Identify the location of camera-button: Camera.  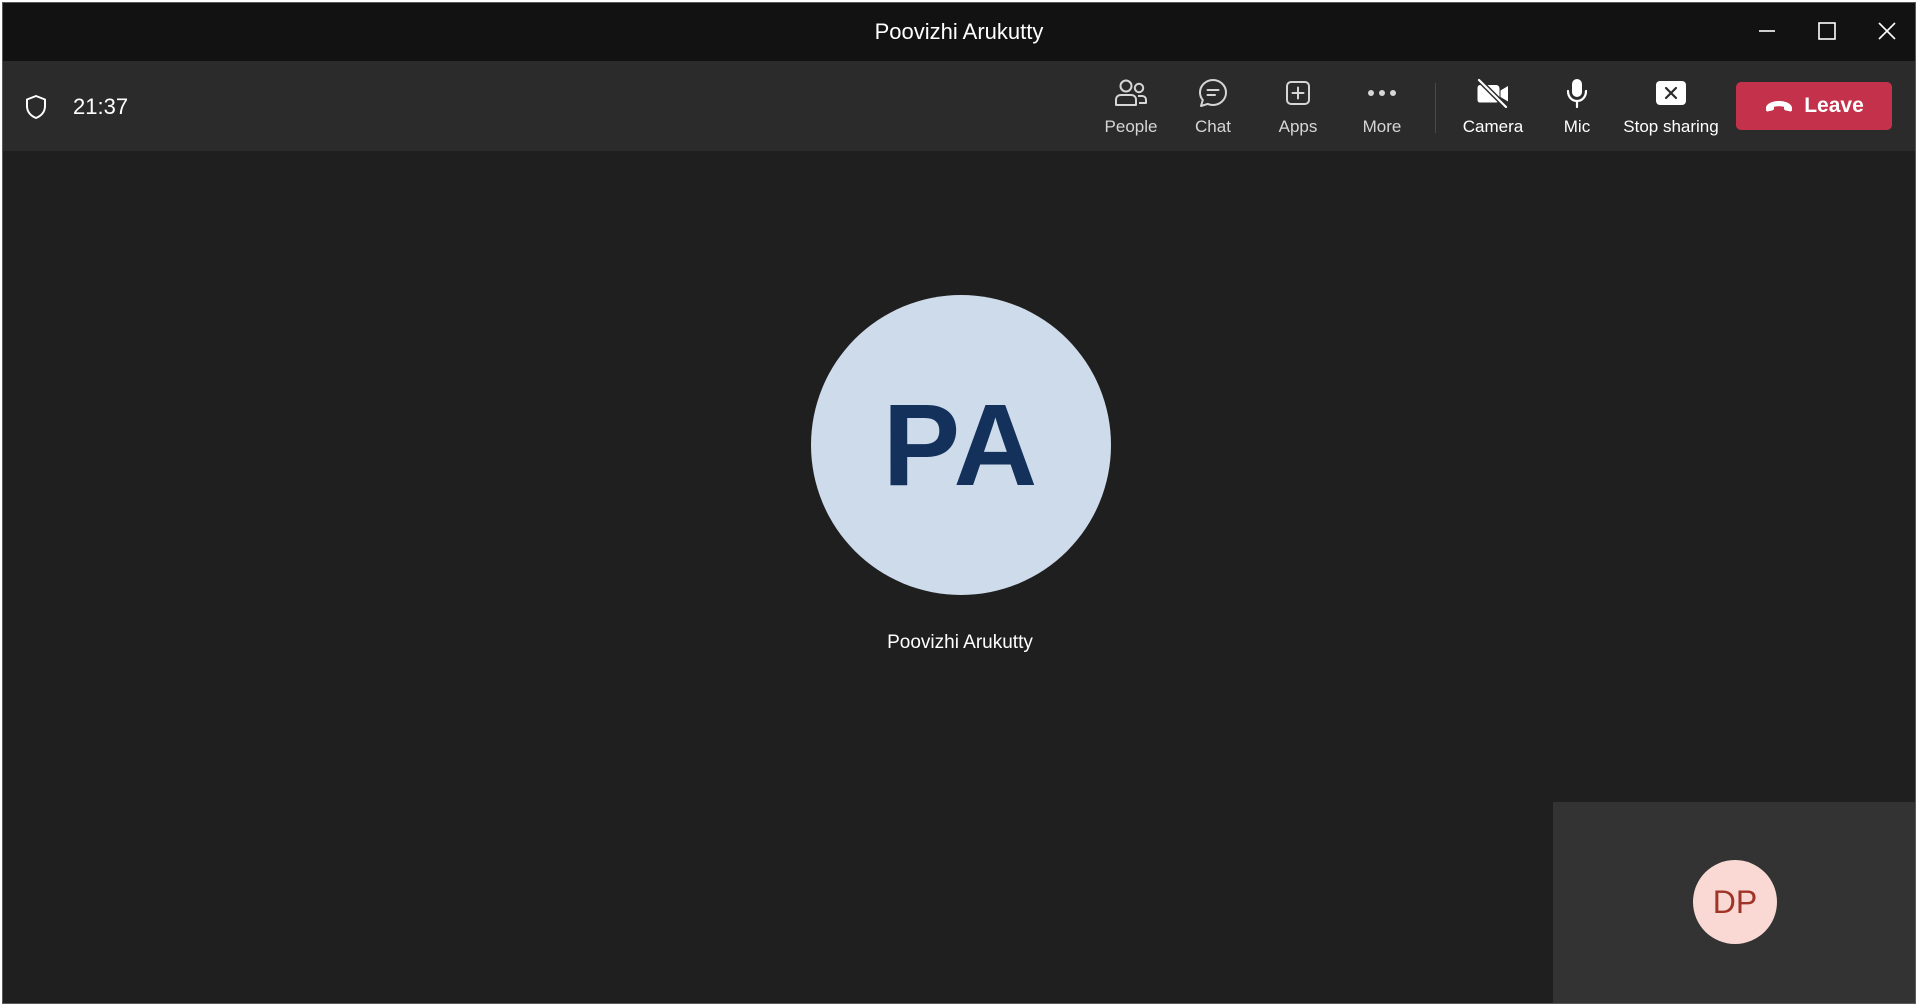
(1493, 108).